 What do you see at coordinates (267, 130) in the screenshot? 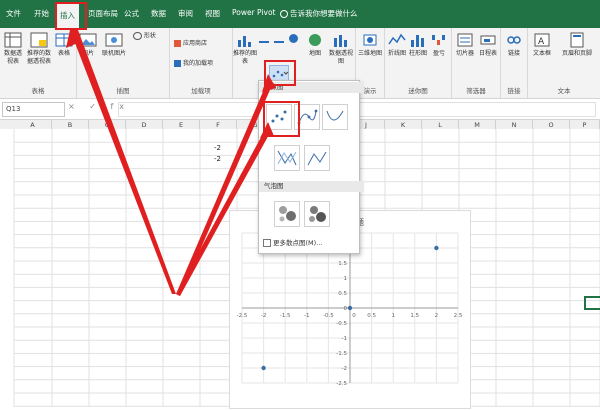
I see `arrow-head-scatter-option` at bounding box center [267, 130].